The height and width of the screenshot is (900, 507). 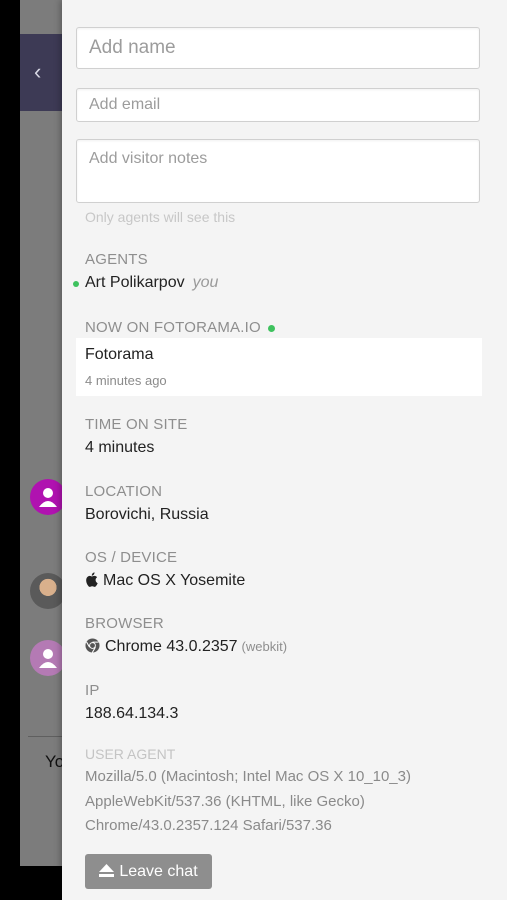 I want to click on browser-row: Chrome 43.0.2357 (webkit), so click(x=186, y=647).